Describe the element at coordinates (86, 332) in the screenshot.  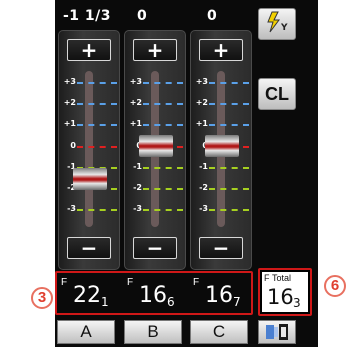
I see `channel-a-button: A` at that location.